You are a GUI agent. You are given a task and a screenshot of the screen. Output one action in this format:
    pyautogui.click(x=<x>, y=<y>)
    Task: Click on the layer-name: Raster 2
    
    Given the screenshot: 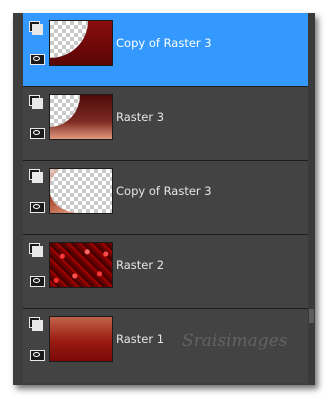 What is the action you would take?
    pyautogui.click(x=140, y=265)
    